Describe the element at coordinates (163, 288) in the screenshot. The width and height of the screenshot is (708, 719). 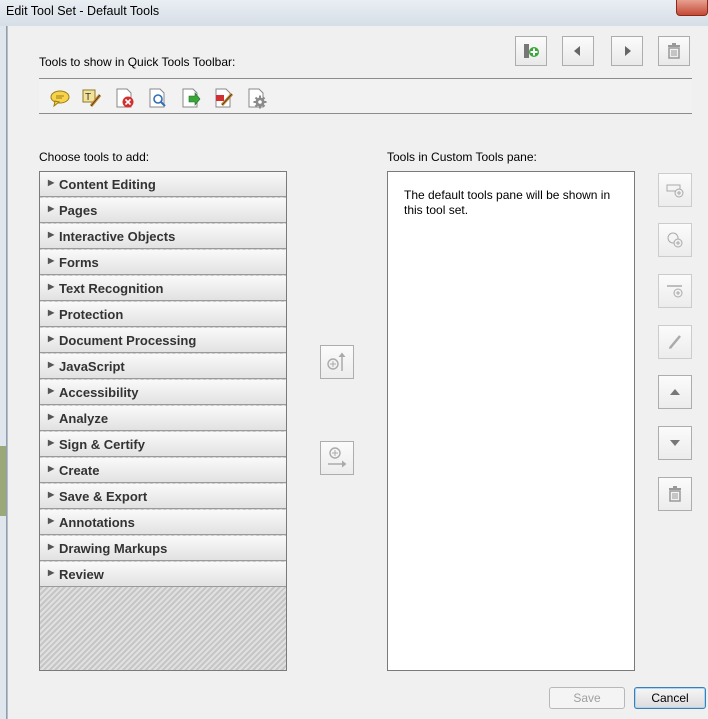
I see `category-text-recognition: ▶ Text Recognition` at that location.